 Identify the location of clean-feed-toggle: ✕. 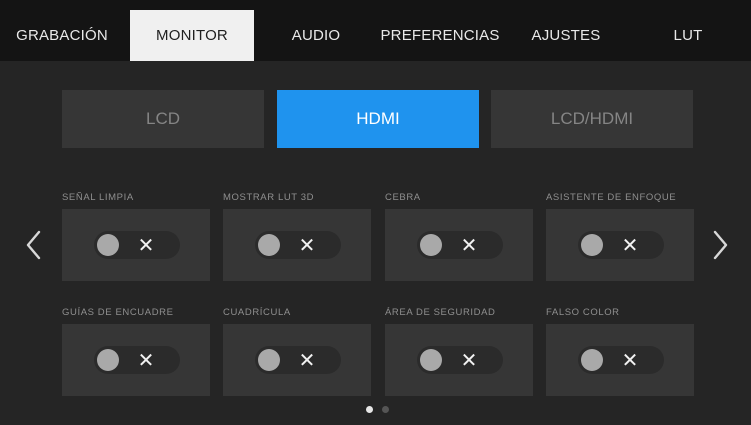
(137, 245).